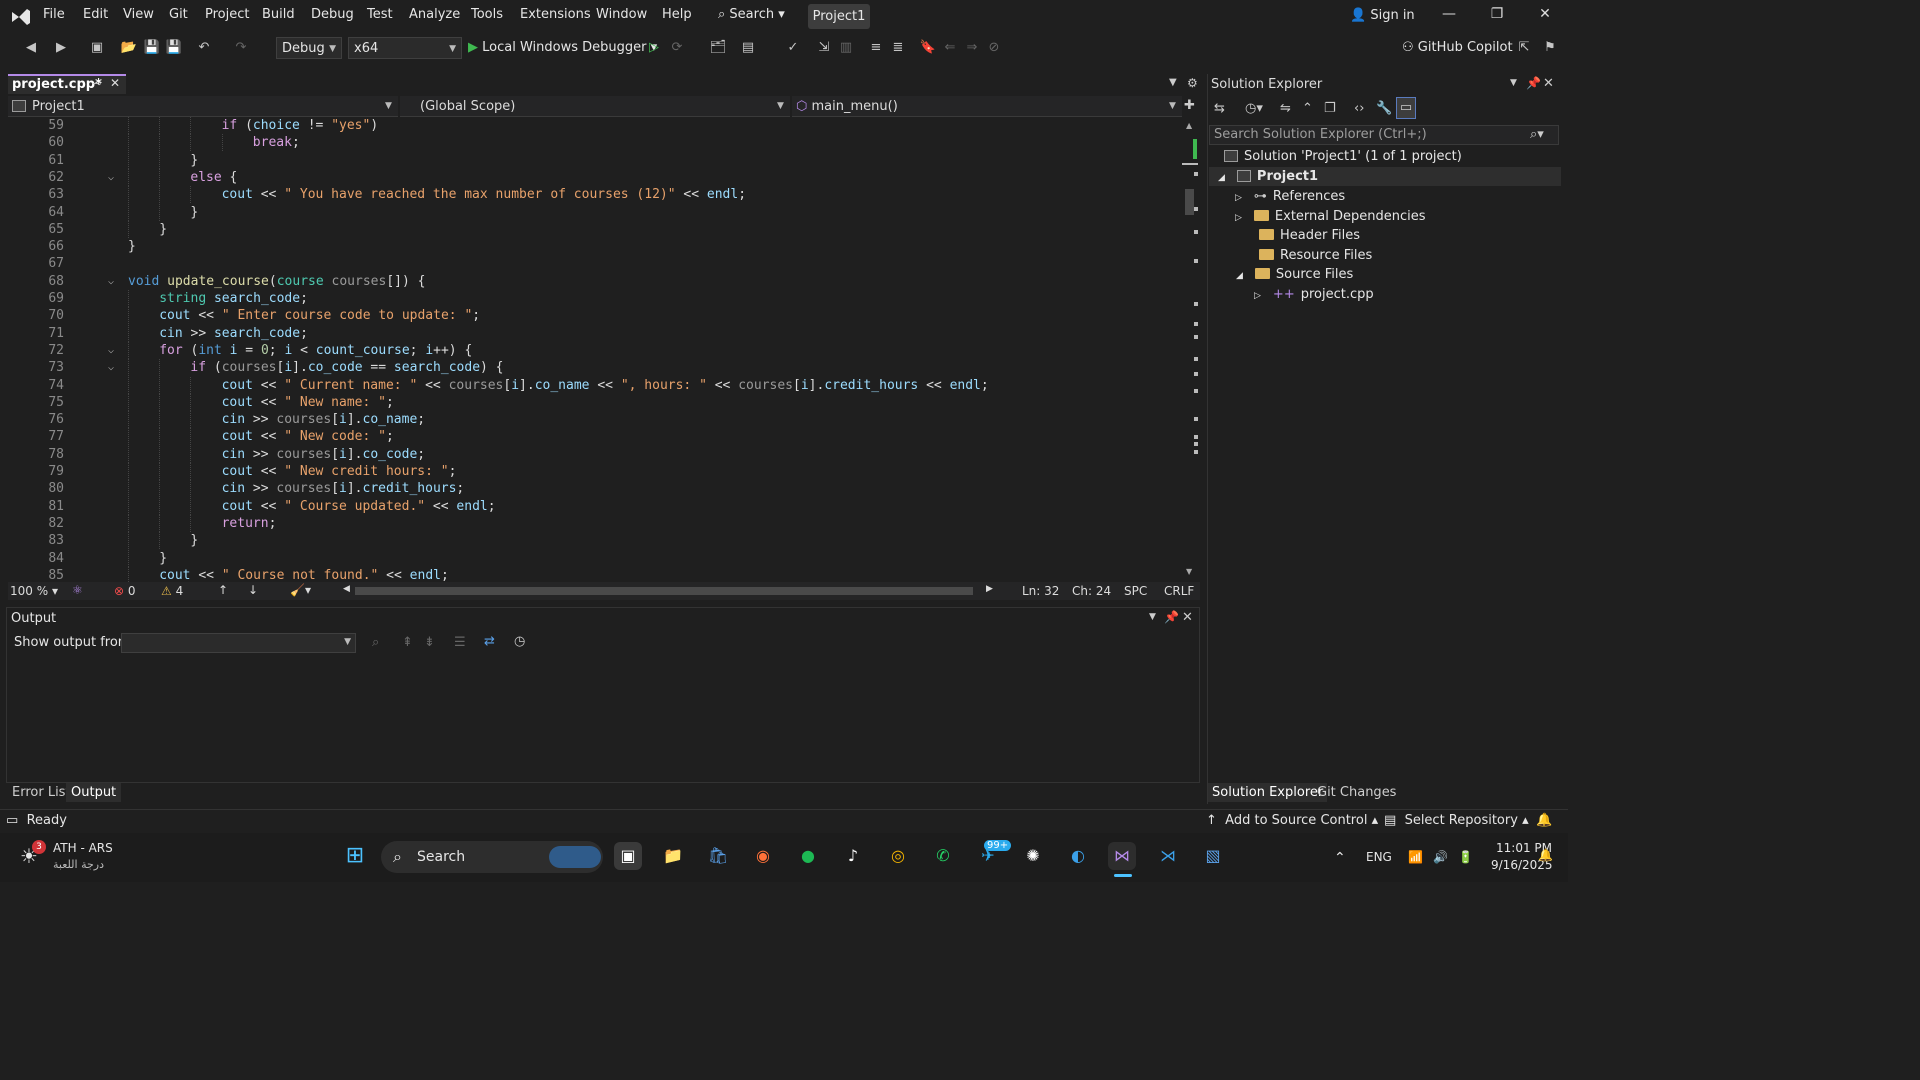  I want to click on code-line: 81 cout << " Course updated." << endl;, so click(594, 506).